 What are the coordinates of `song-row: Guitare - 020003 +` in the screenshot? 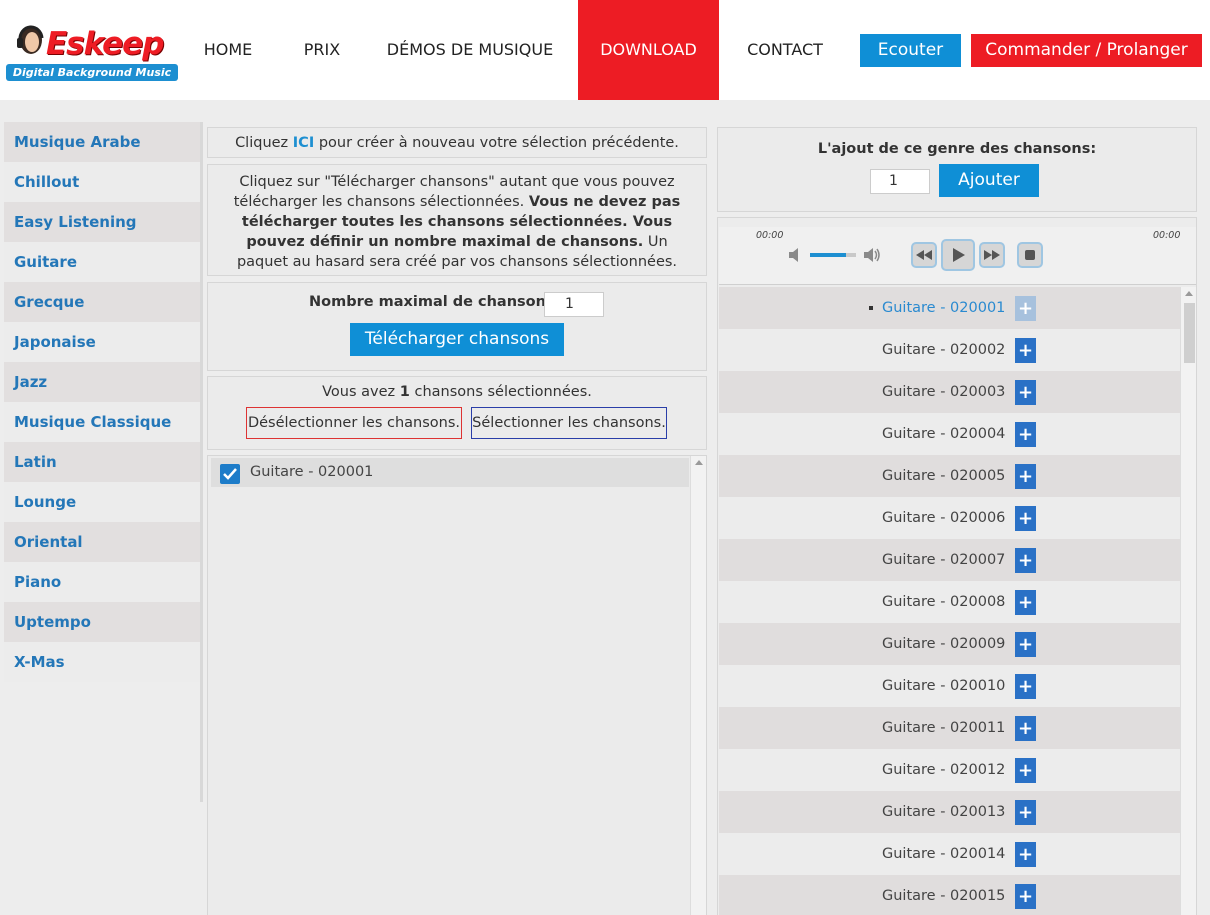 It's located at (949, 392).